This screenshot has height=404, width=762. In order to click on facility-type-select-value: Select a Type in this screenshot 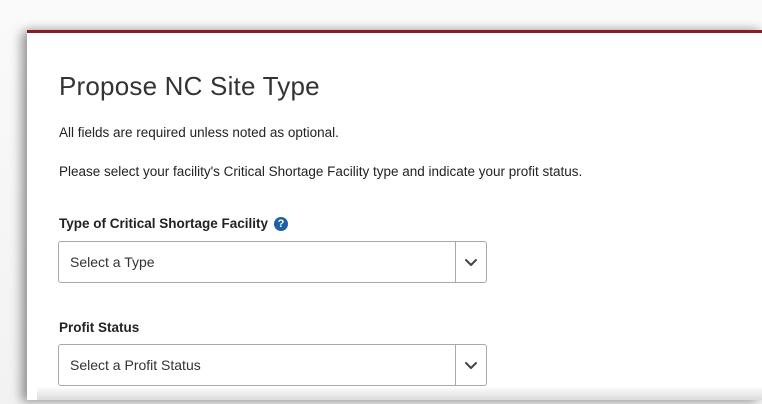, I will do `click(112, 262)`.